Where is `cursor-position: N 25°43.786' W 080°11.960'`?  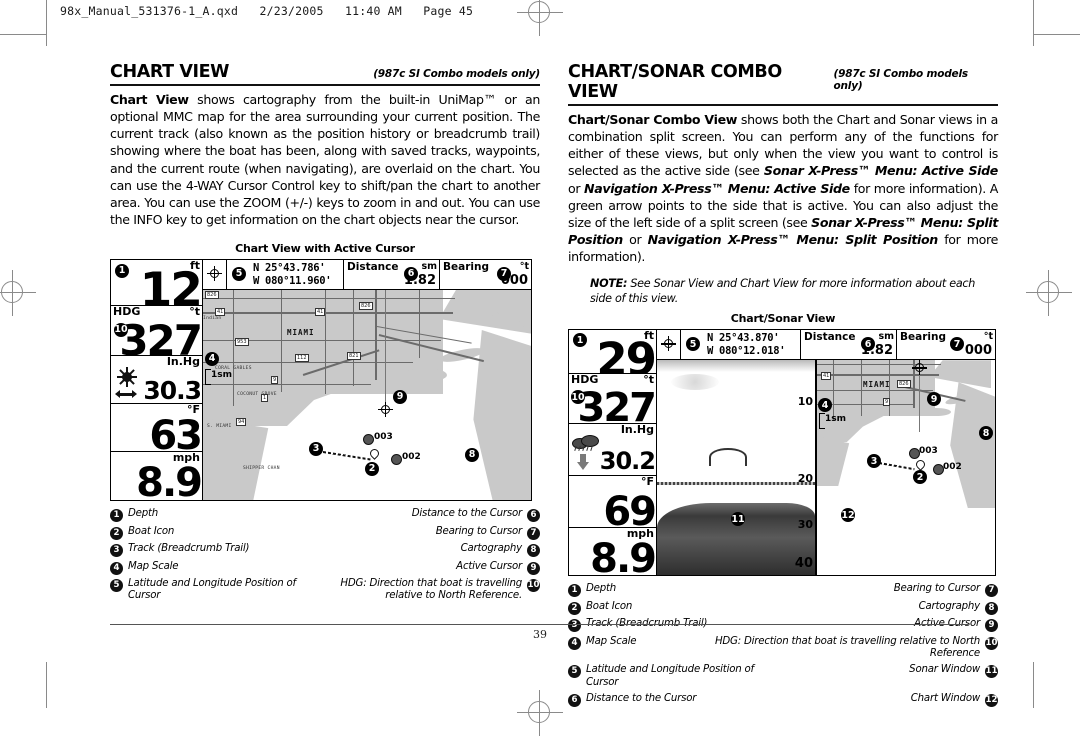
cursor-position: N 25°43.786' W 080°11.960' is located at coordinates (292, 274).